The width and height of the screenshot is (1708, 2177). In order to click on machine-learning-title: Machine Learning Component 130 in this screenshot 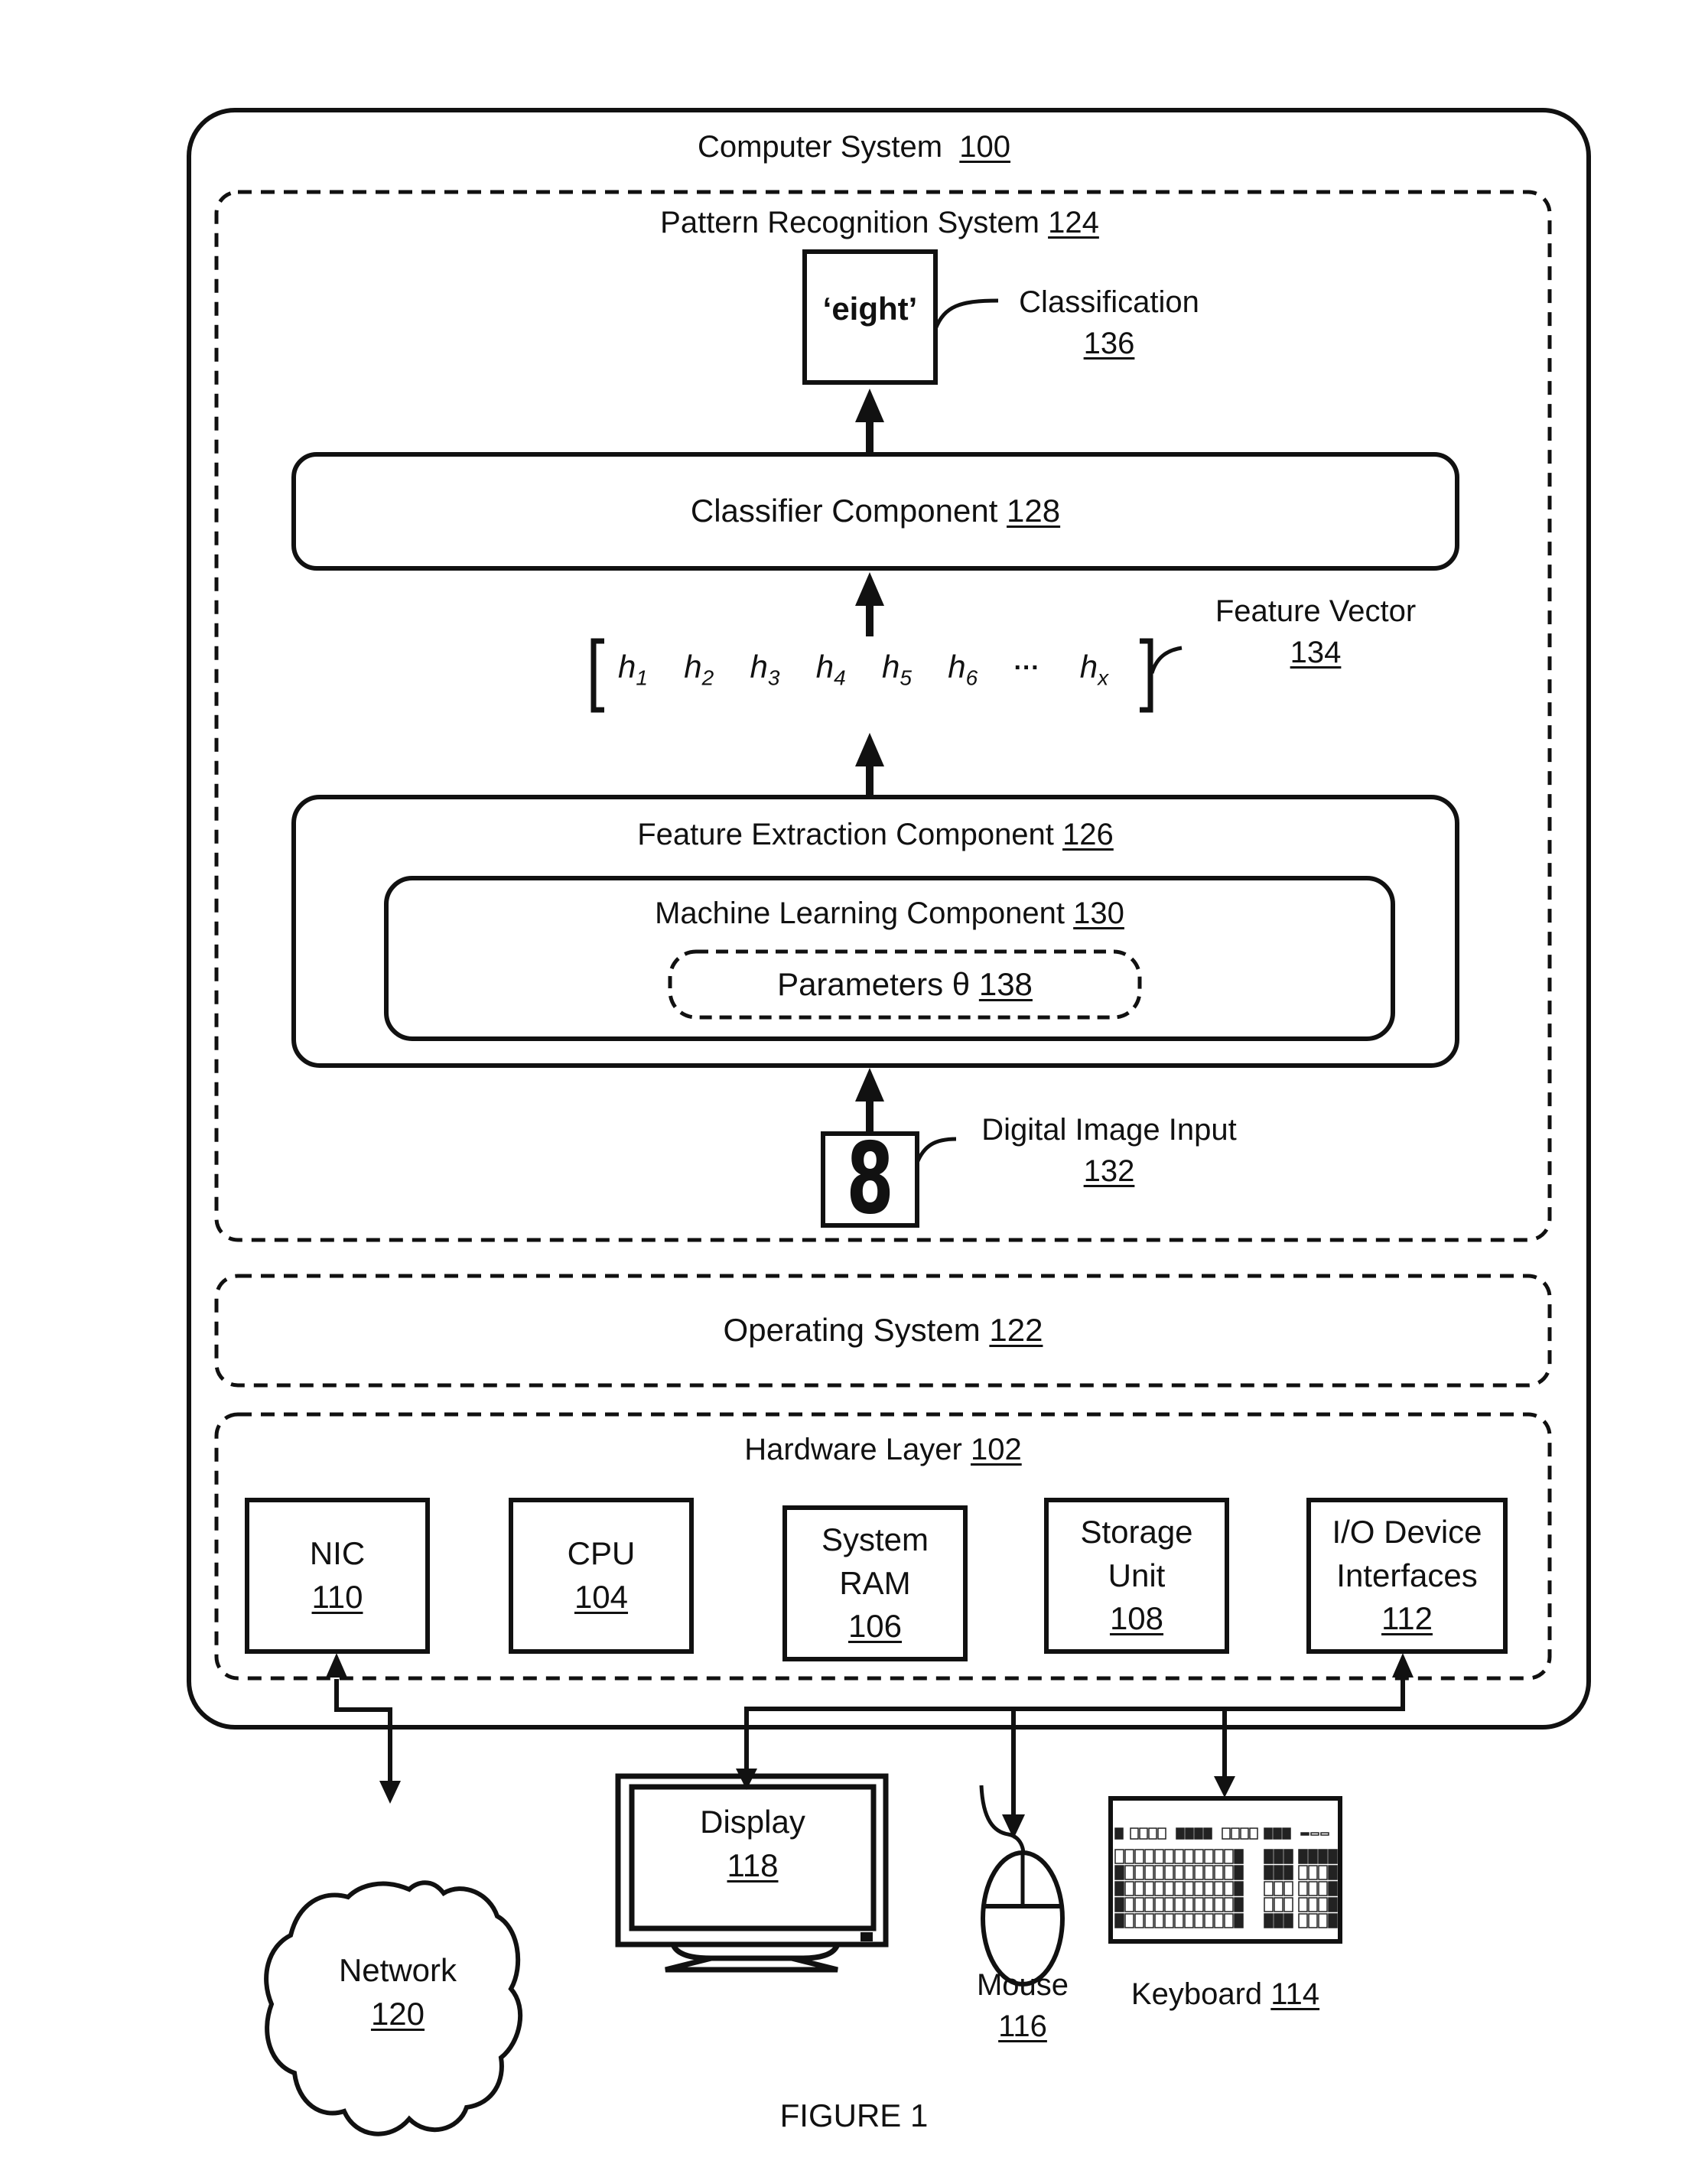, I will do `click(889, 913)`.